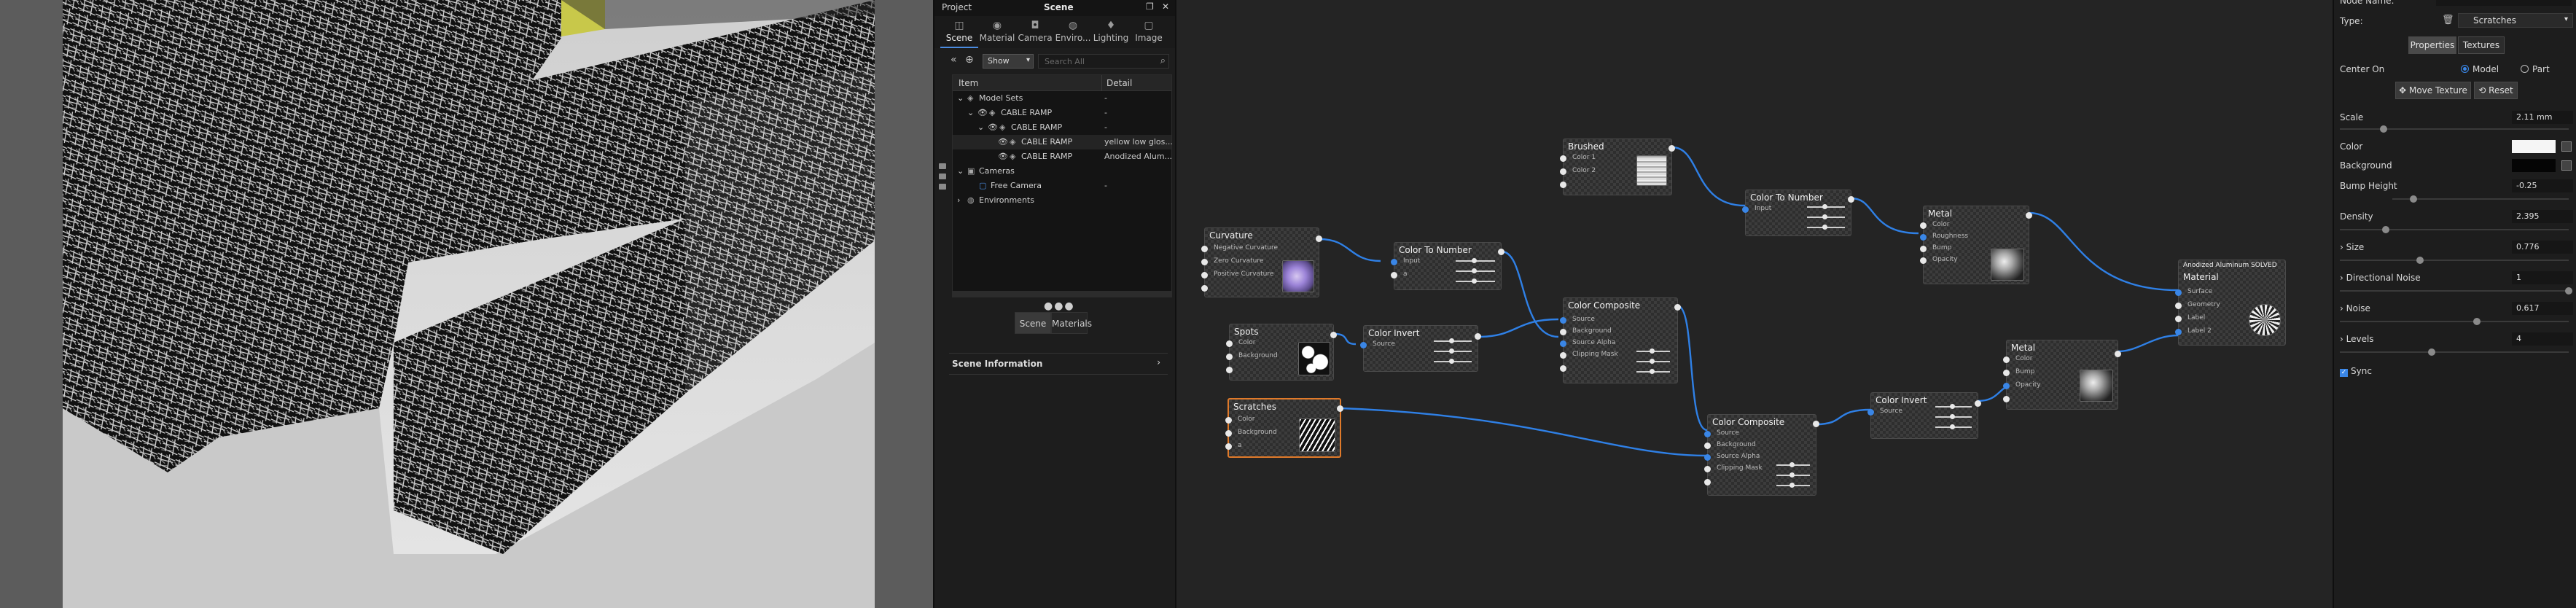 This screenshot has width=2576, height=608. Describe the element at coordinates (1284, 428) in the screenshot. I see `node-scratches: Scratches Color Background a` at that location.